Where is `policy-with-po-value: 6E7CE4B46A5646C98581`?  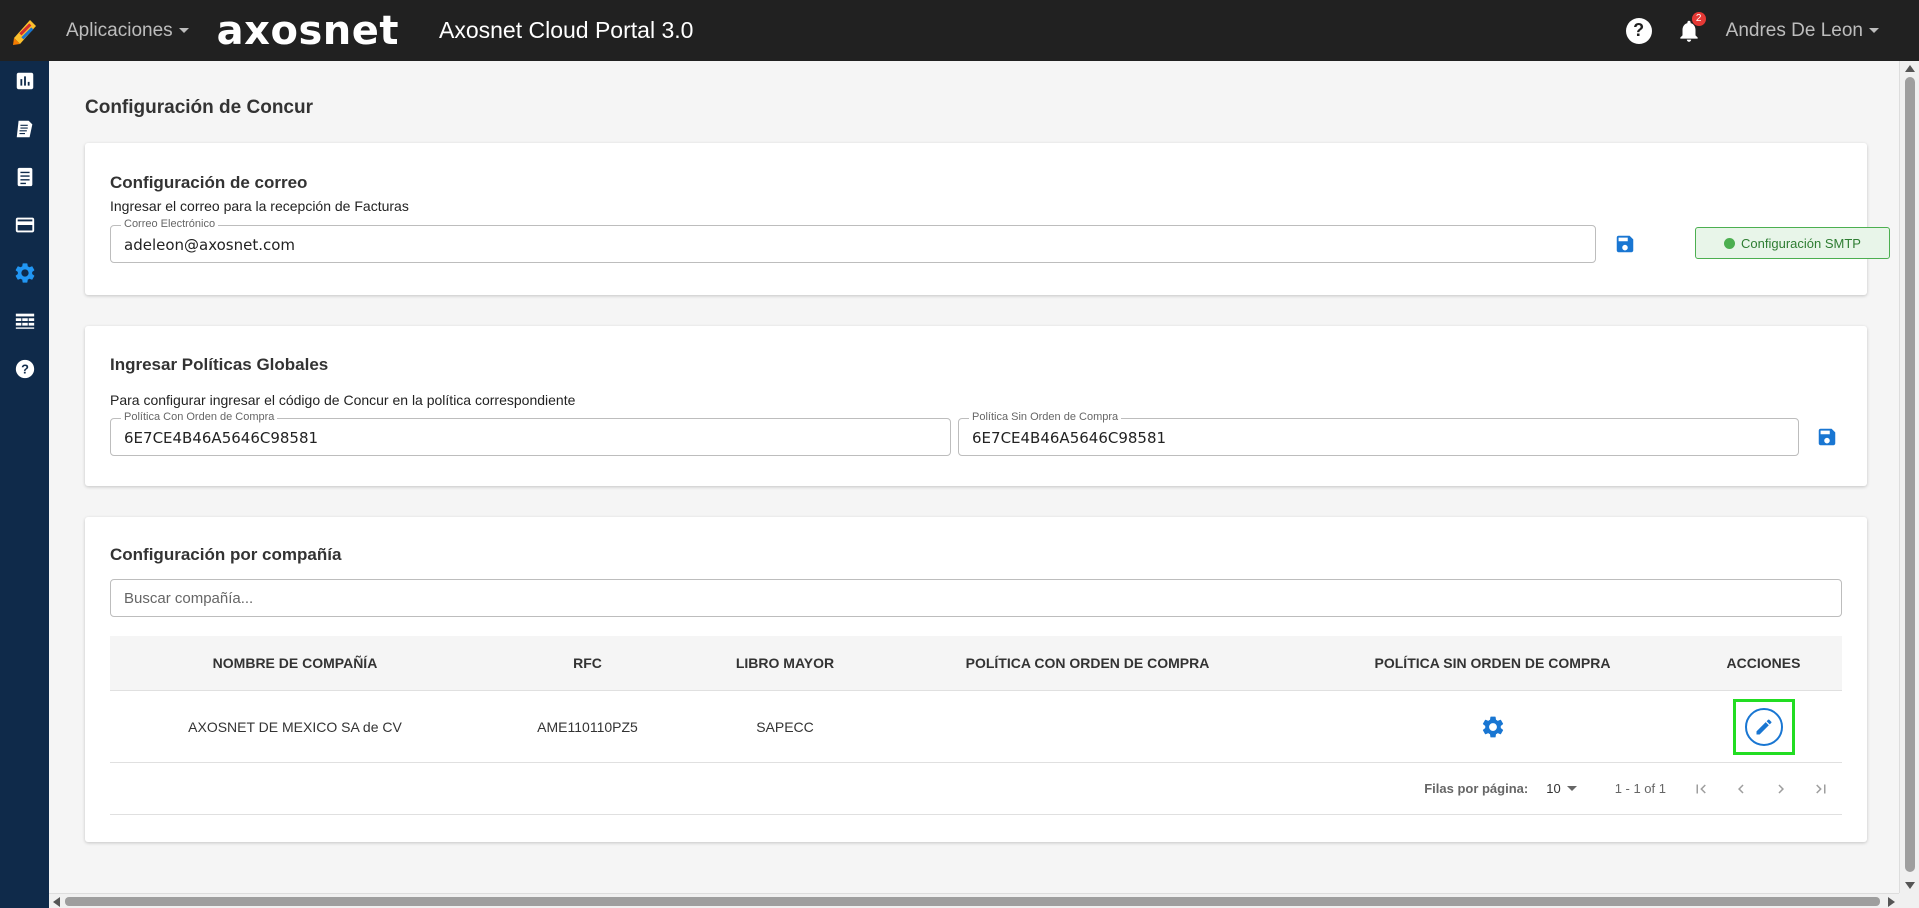
policy-with-po-value: 6E7CE4B46A5646C98581 is located at coordinates (221, 438).